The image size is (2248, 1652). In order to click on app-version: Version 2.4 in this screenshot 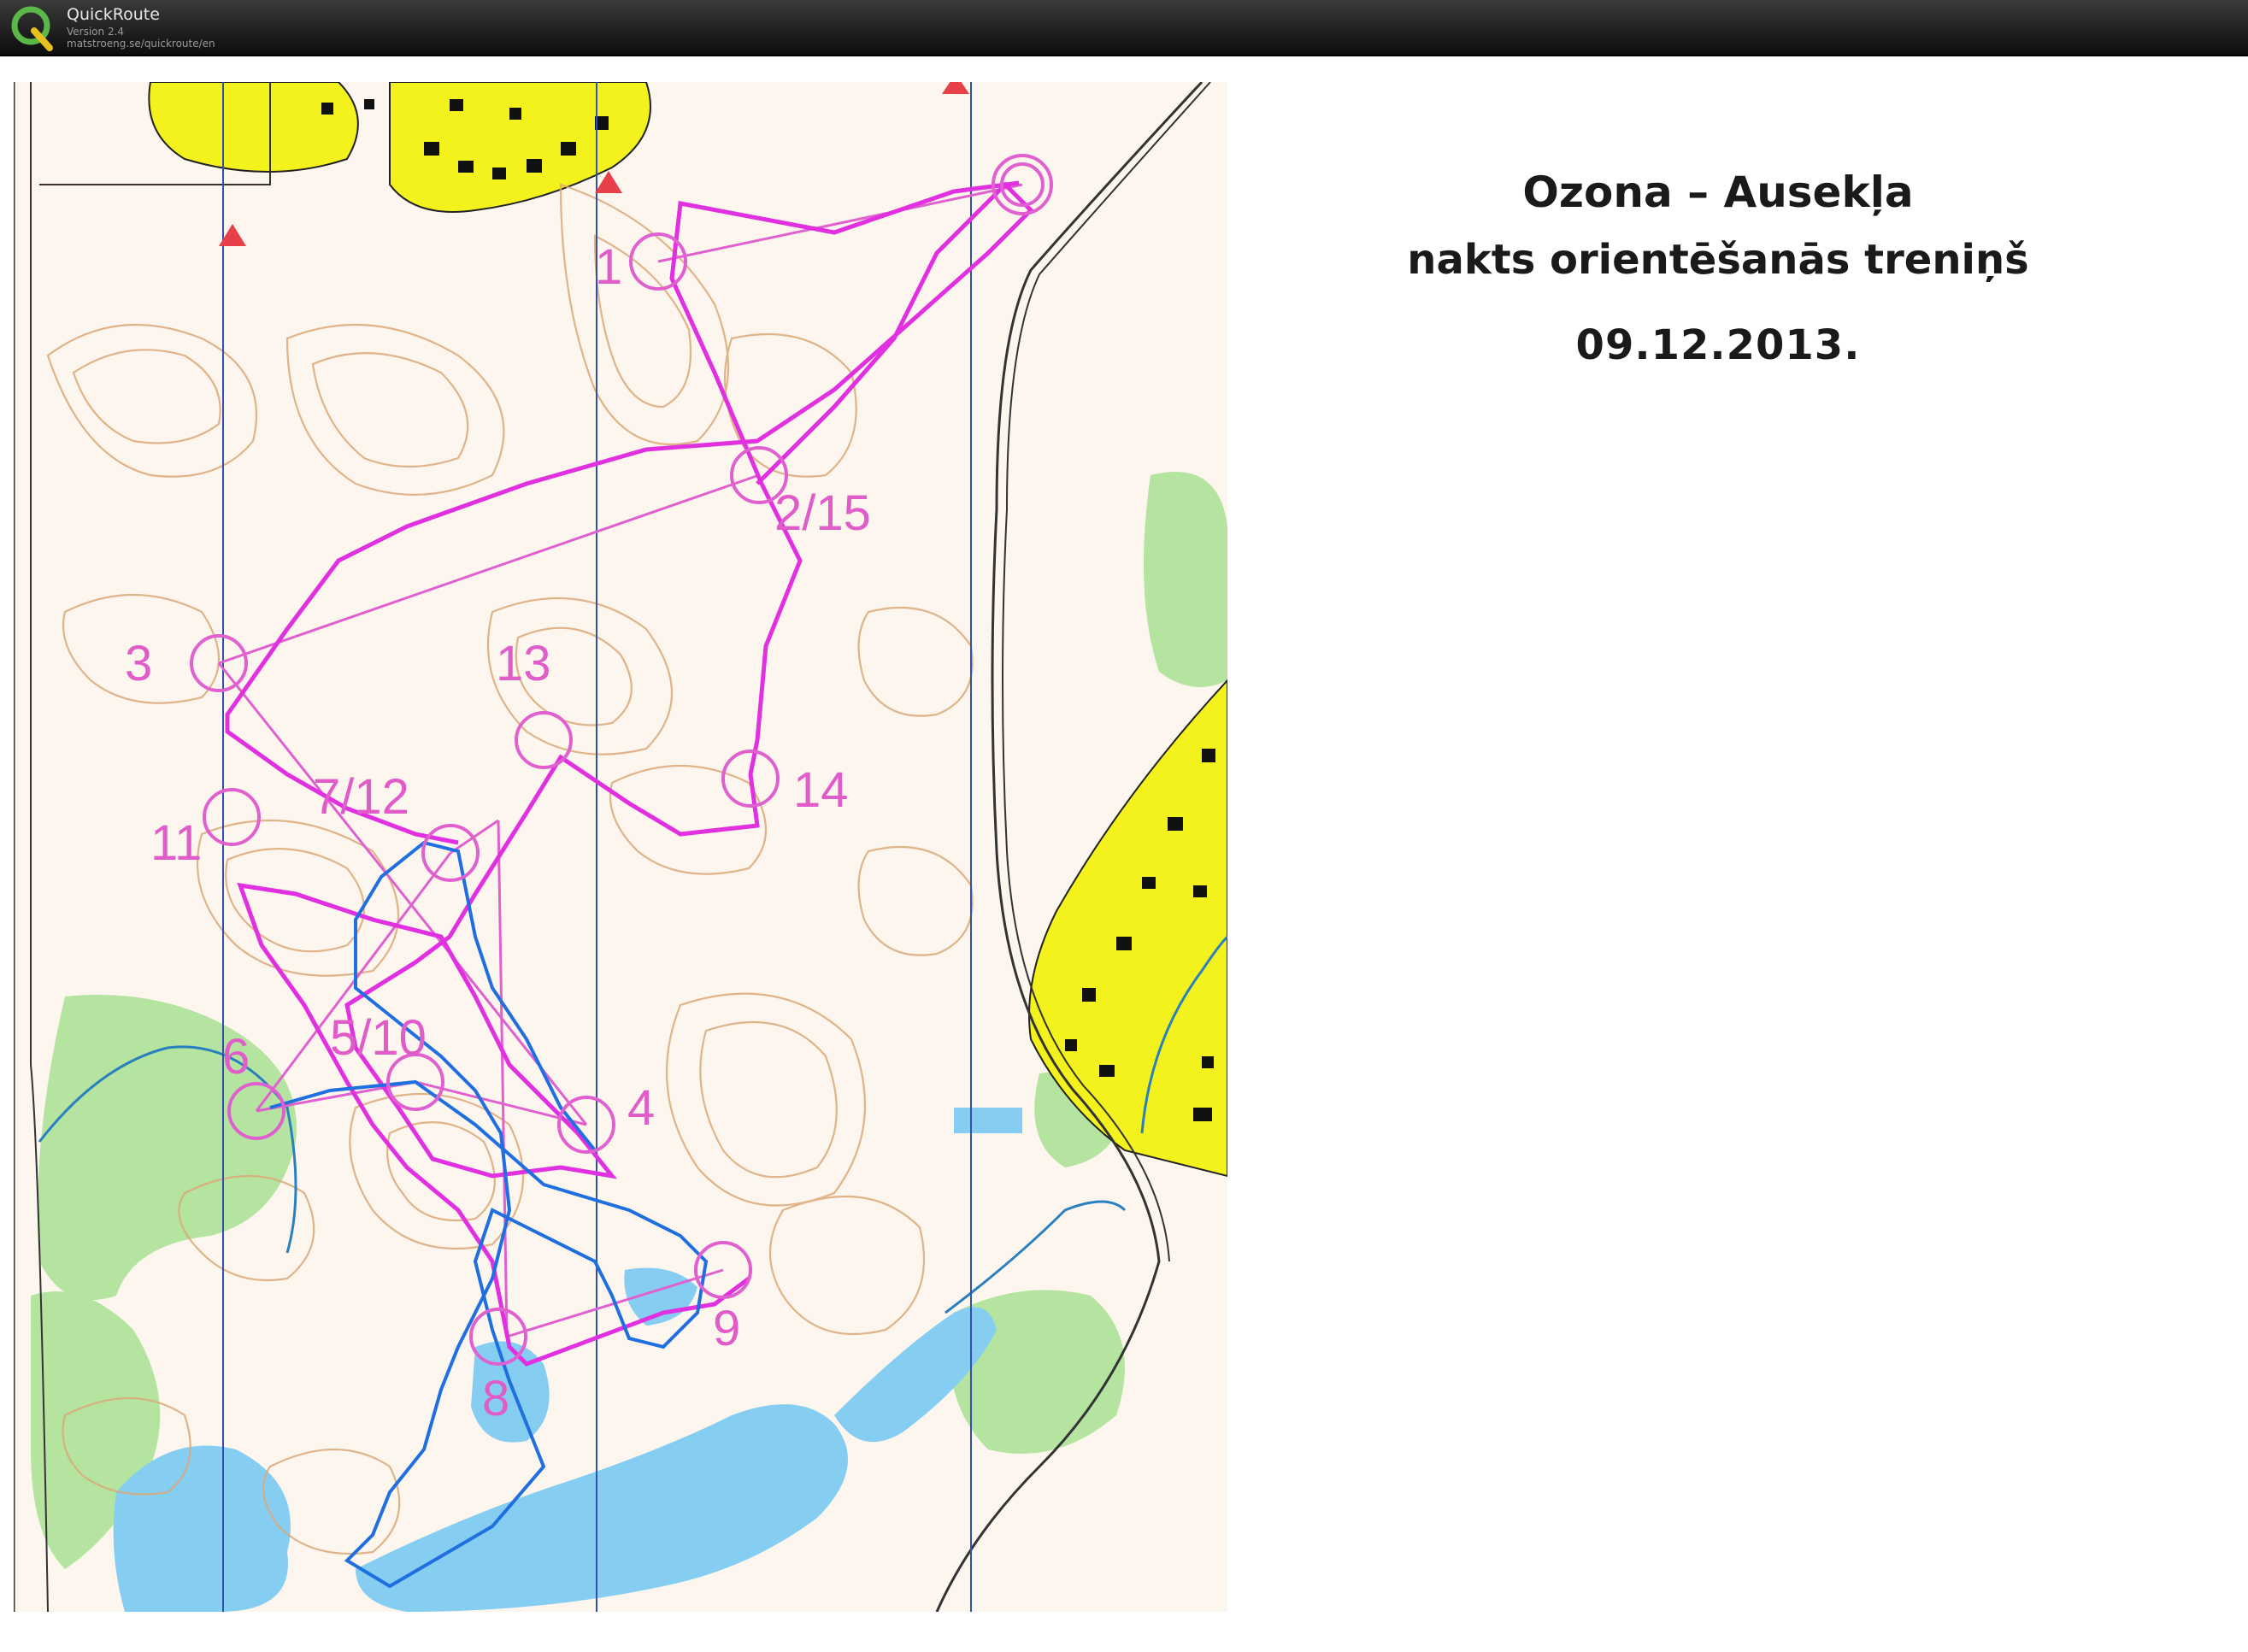, I will do `click(96, 32)`.